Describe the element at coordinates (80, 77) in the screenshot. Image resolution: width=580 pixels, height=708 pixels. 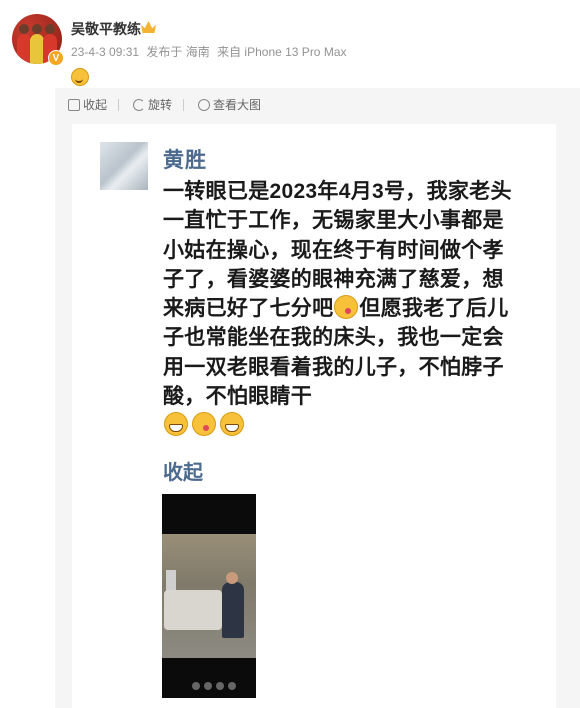
I see `smile-icon` at that location.